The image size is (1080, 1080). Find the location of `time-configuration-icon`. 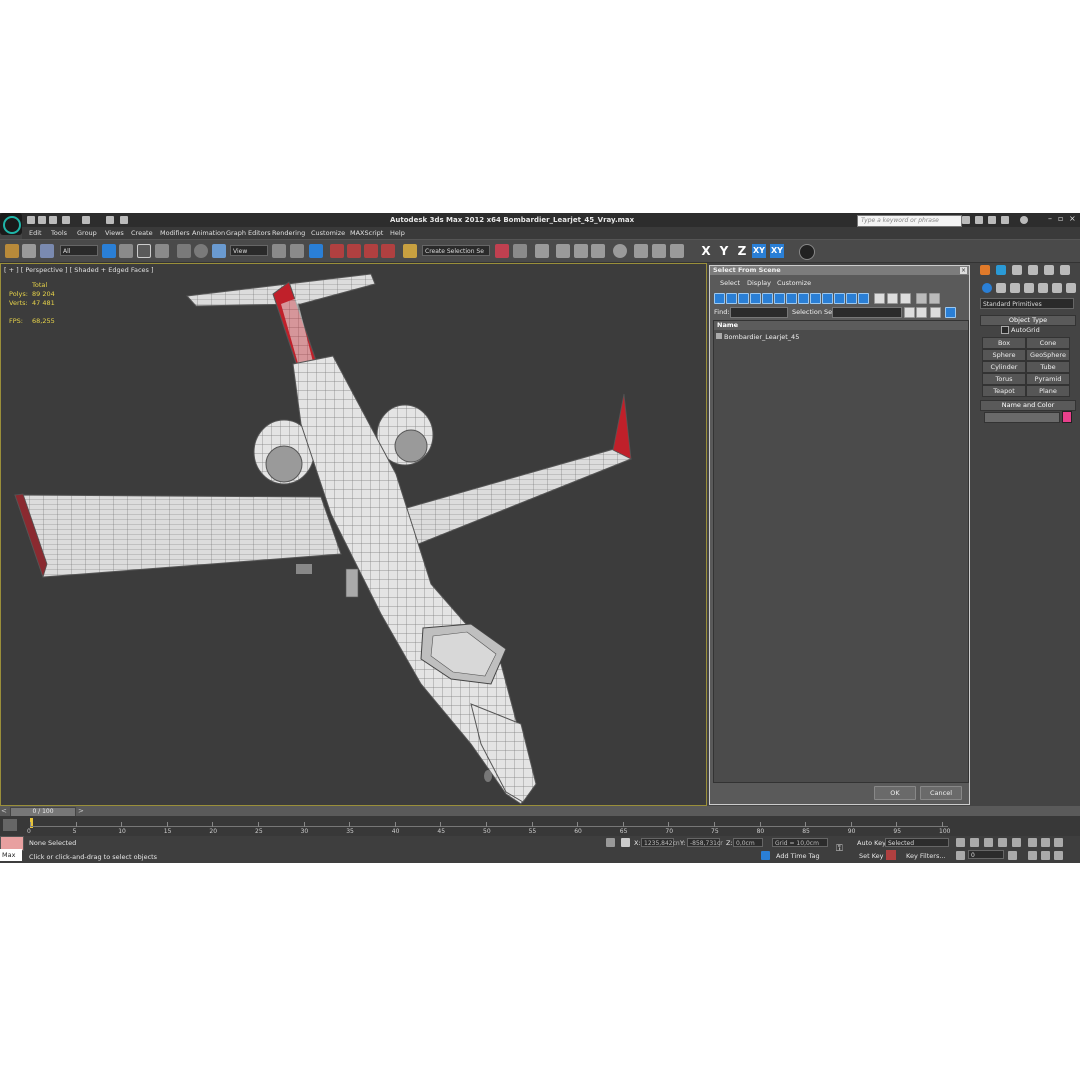

time-configuration-icon is located at coordinates (1012, 855).